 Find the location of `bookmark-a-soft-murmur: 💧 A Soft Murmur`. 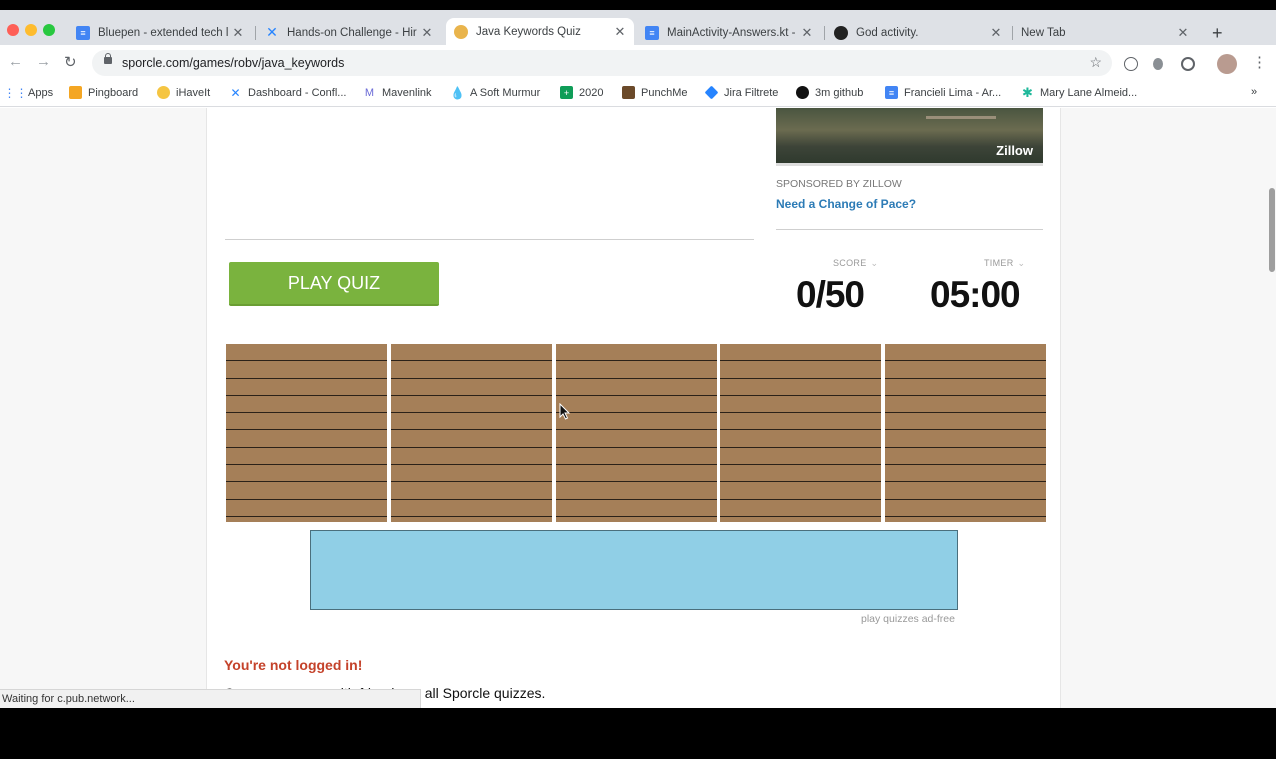

bookmark-a-soft-murmur: 💧 A Soft Murmur is located at coordinates (495, 93).